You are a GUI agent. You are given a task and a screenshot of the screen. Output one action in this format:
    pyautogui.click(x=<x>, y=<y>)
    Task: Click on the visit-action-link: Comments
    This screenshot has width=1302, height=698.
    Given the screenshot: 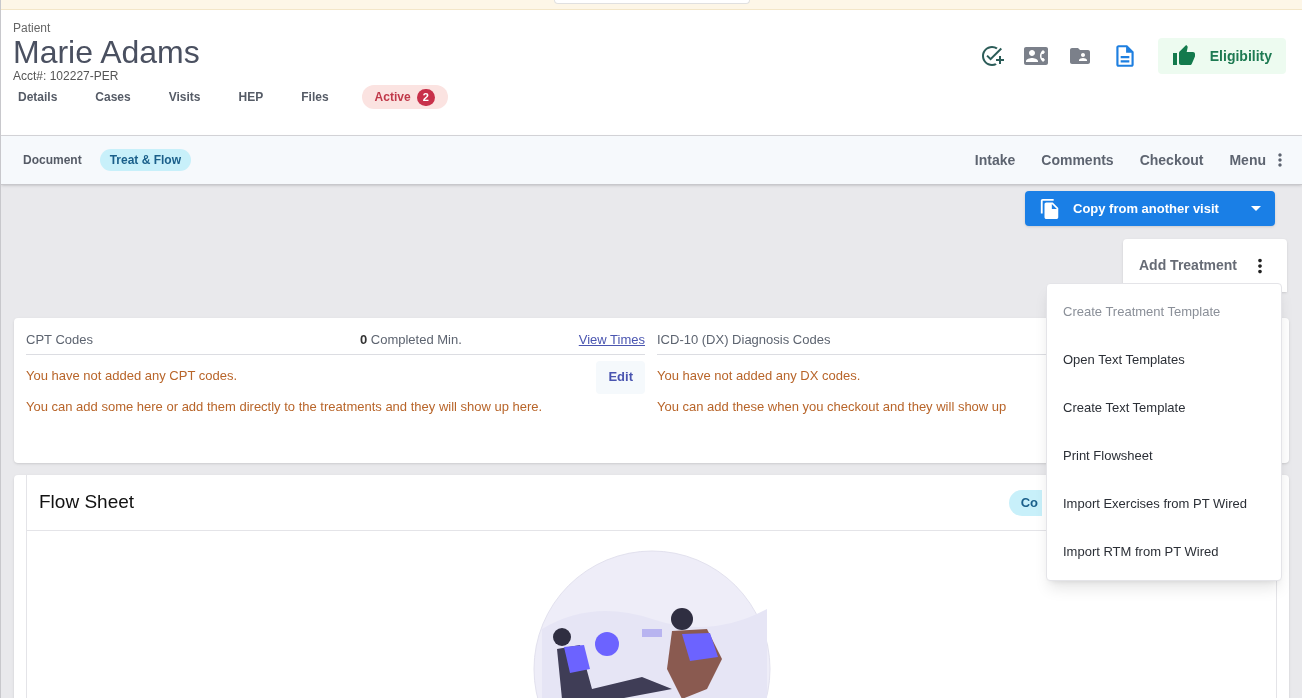 What is the action you would take?
    pyautogui.click(x=1077, y=160)
    